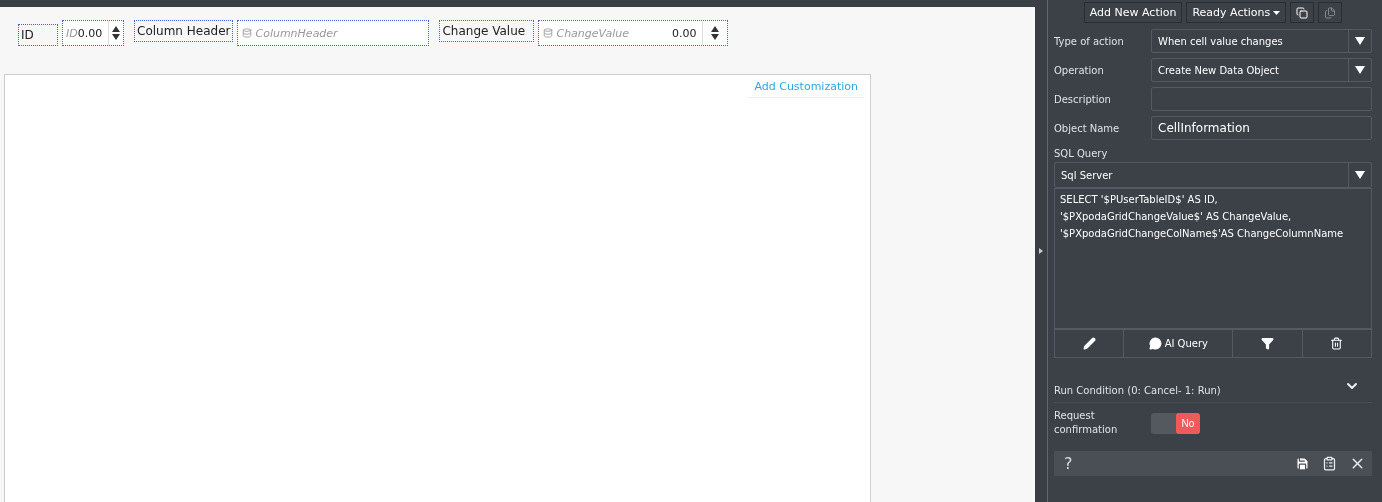  I want to click on help-button: ?, so click(1068, 463).